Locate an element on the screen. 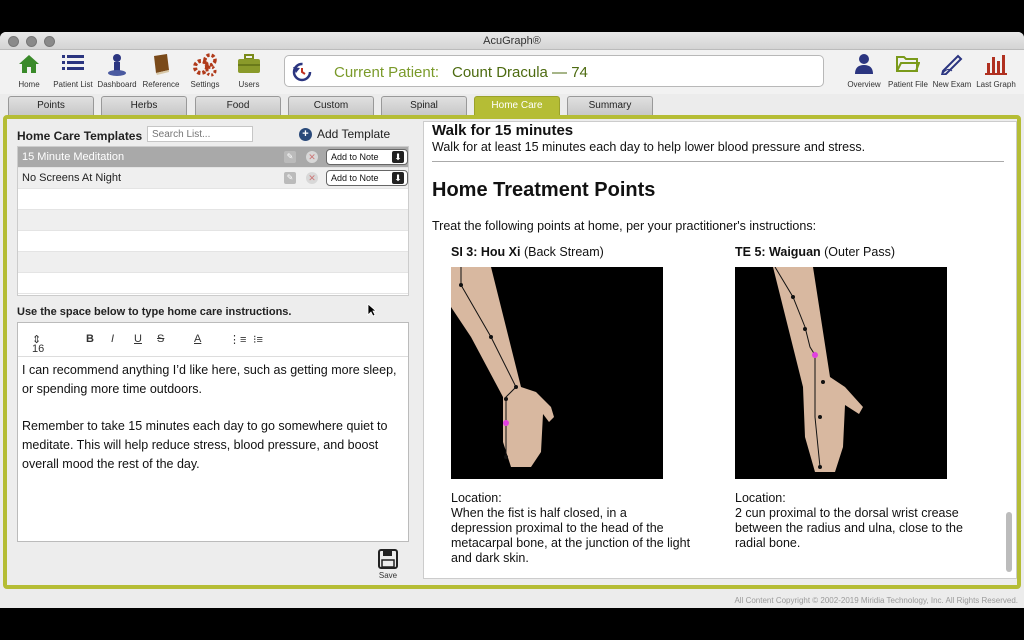 The width and height of the screenshot is (1024, 640). list-item: No Screens At Night ✎ ✕ Add to Note ⬇ is located at coordinates (213, 178).